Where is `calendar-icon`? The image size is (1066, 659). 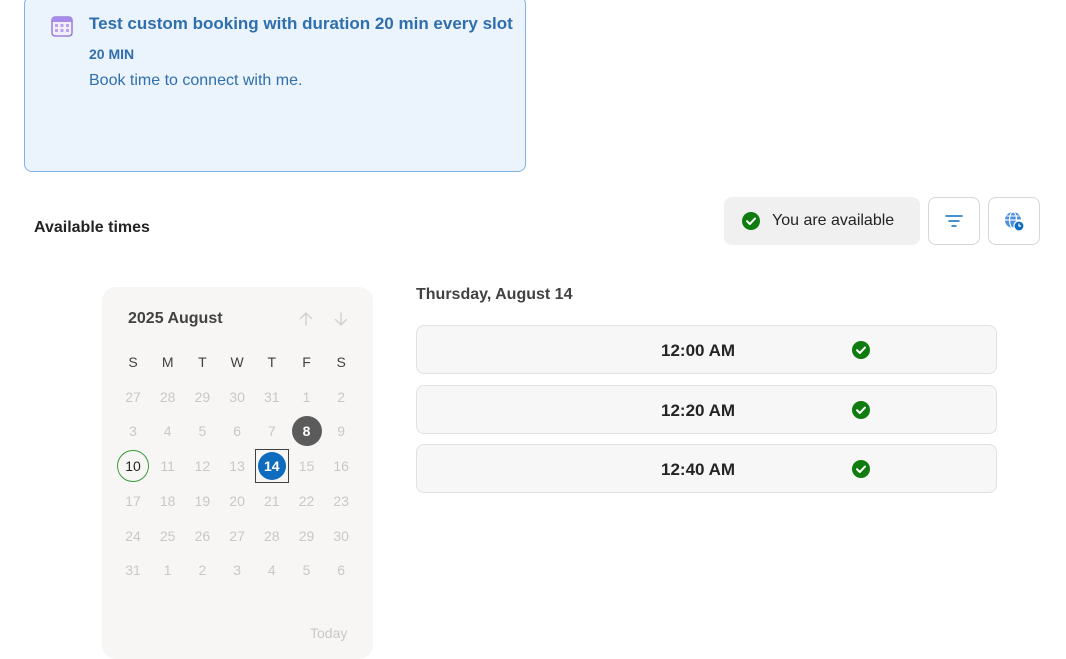
calendar-icon is located at coordinates (62, 26).